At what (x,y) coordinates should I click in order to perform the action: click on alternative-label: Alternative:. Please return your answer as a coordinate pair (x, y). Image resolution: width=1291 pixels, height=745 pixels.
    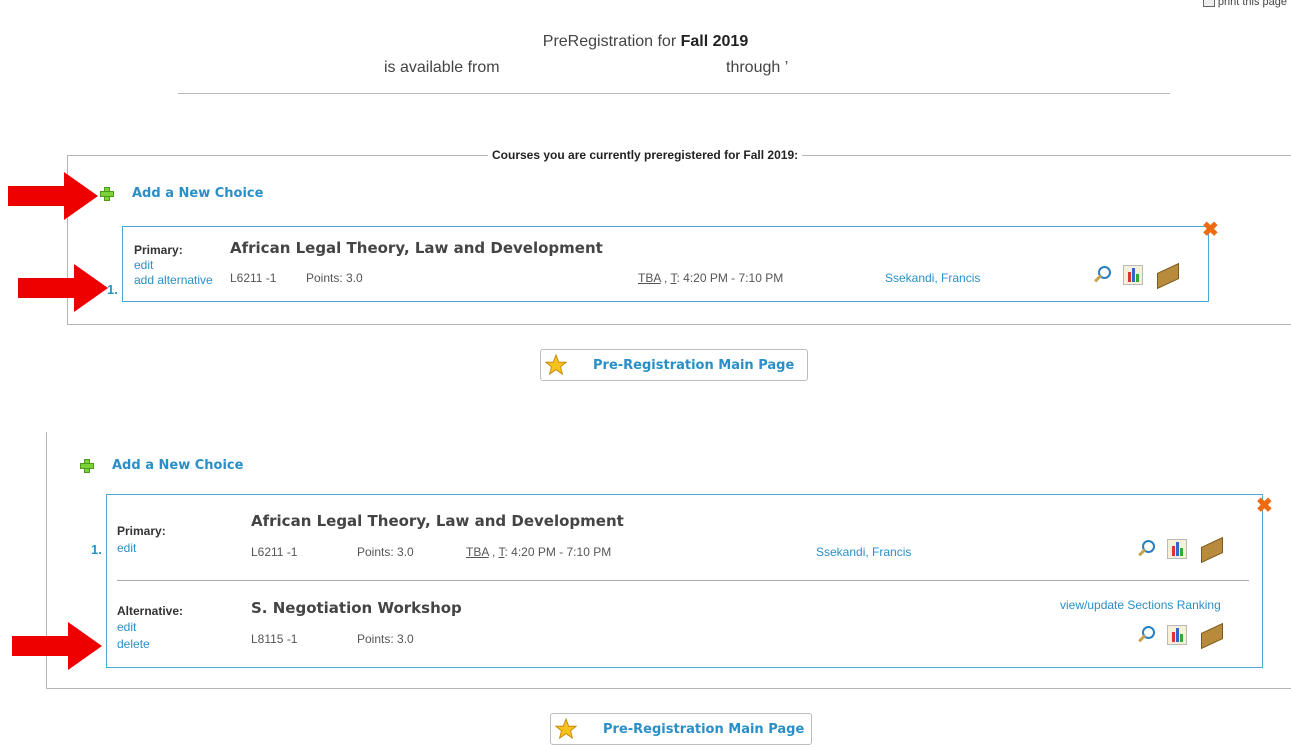
    Looking at the image, I should click on (150, 611).